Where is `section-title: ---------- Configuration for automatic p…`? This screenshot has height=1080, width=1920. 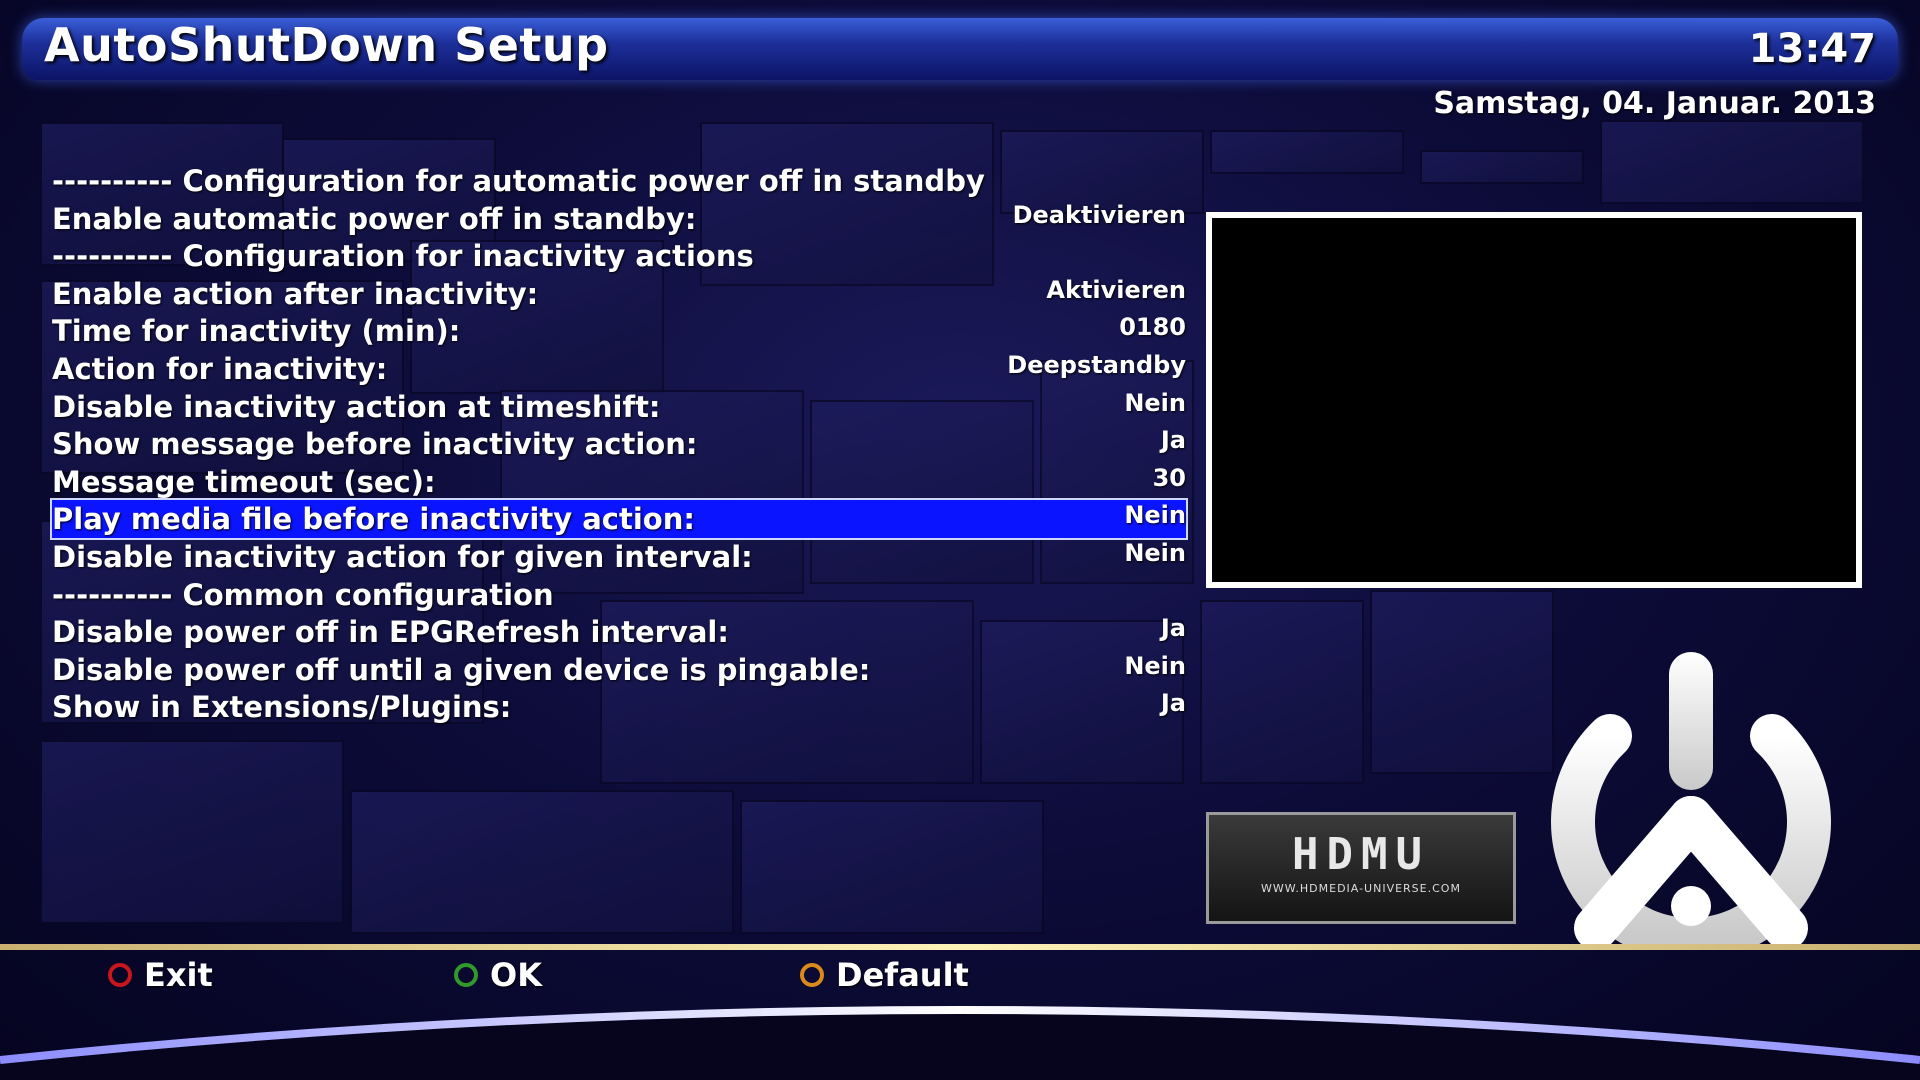
section-title: ---------- Configuration for automatic p… is located at coordinates (518, 181).